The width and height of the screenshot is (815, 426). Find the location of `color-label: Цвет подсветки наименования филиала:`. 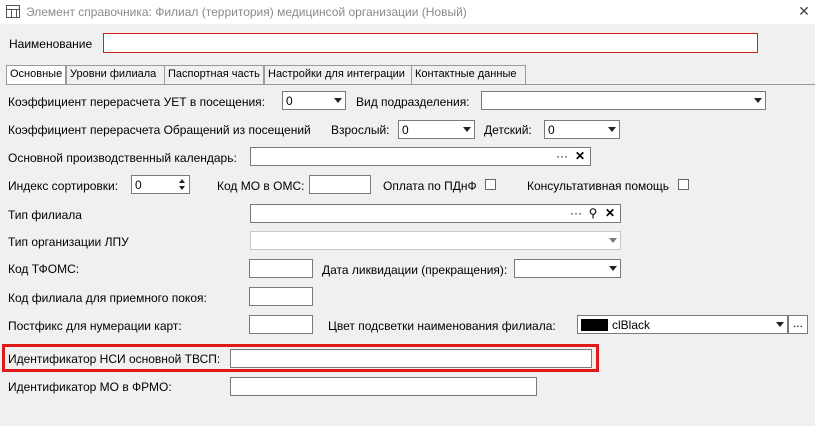

color-label: Цвет подсветки наименования филиала: is located at coordinates (442, 326).